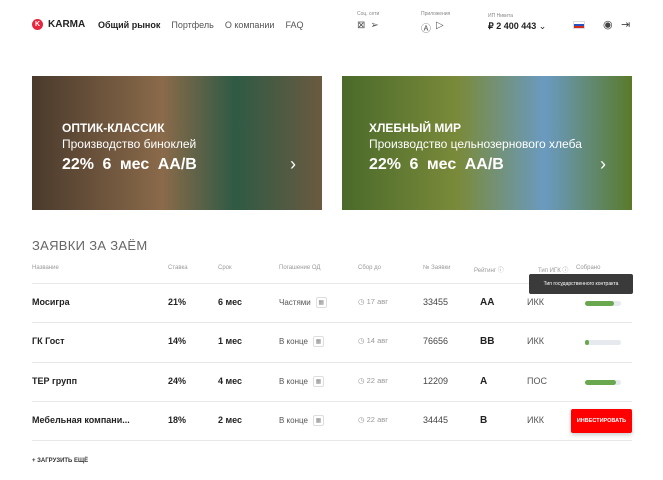  What do you see at coordinates (415, 128) in the screenshot?
I see `banner-title: ХЛЕБНЫЙ МИР` at bounding box center [415, 128].